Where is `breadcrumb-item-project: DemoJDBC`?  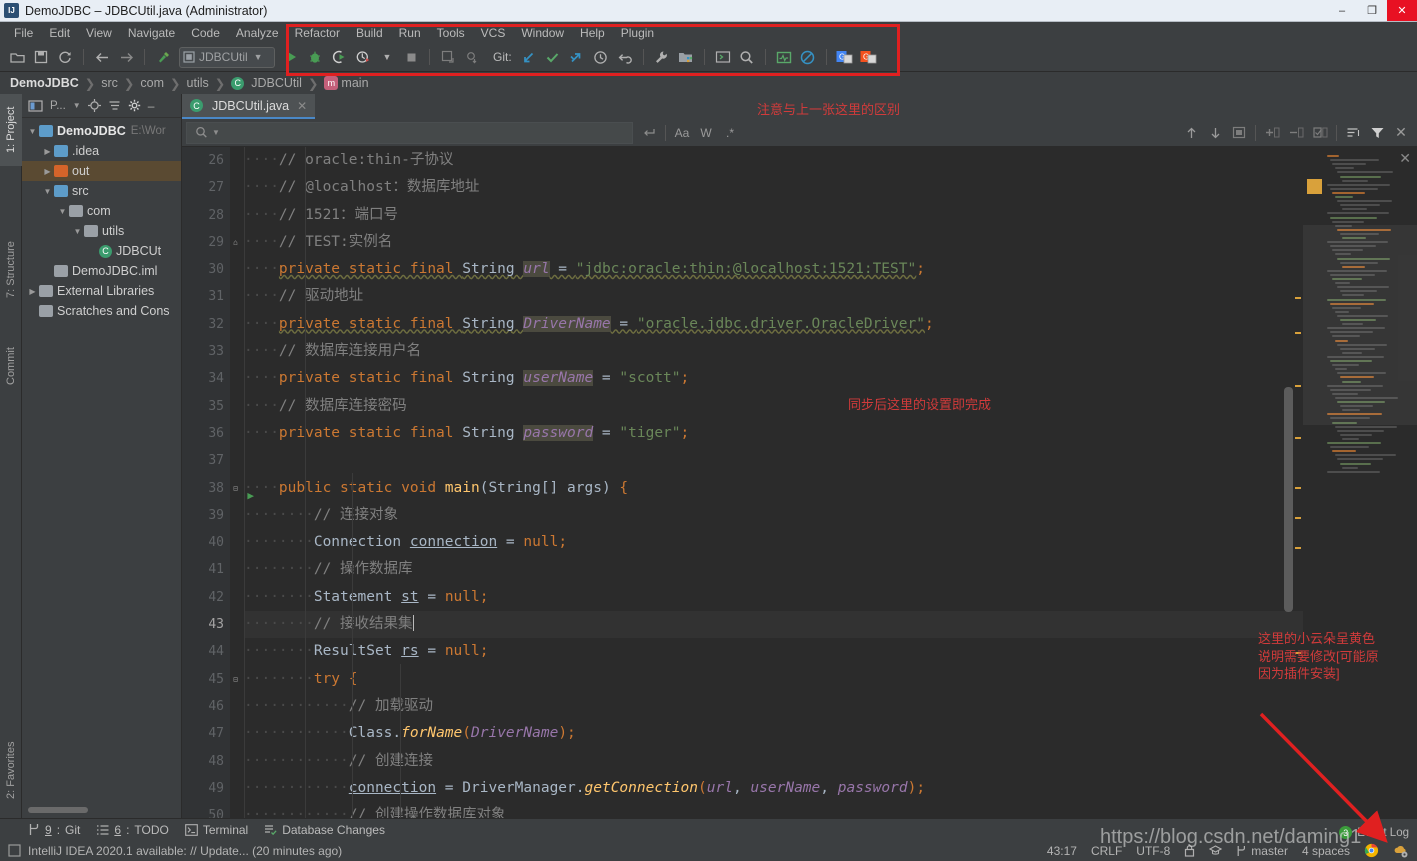
breadcrumb-item-project: DemoJDBC is located at coordinates (44, 83).